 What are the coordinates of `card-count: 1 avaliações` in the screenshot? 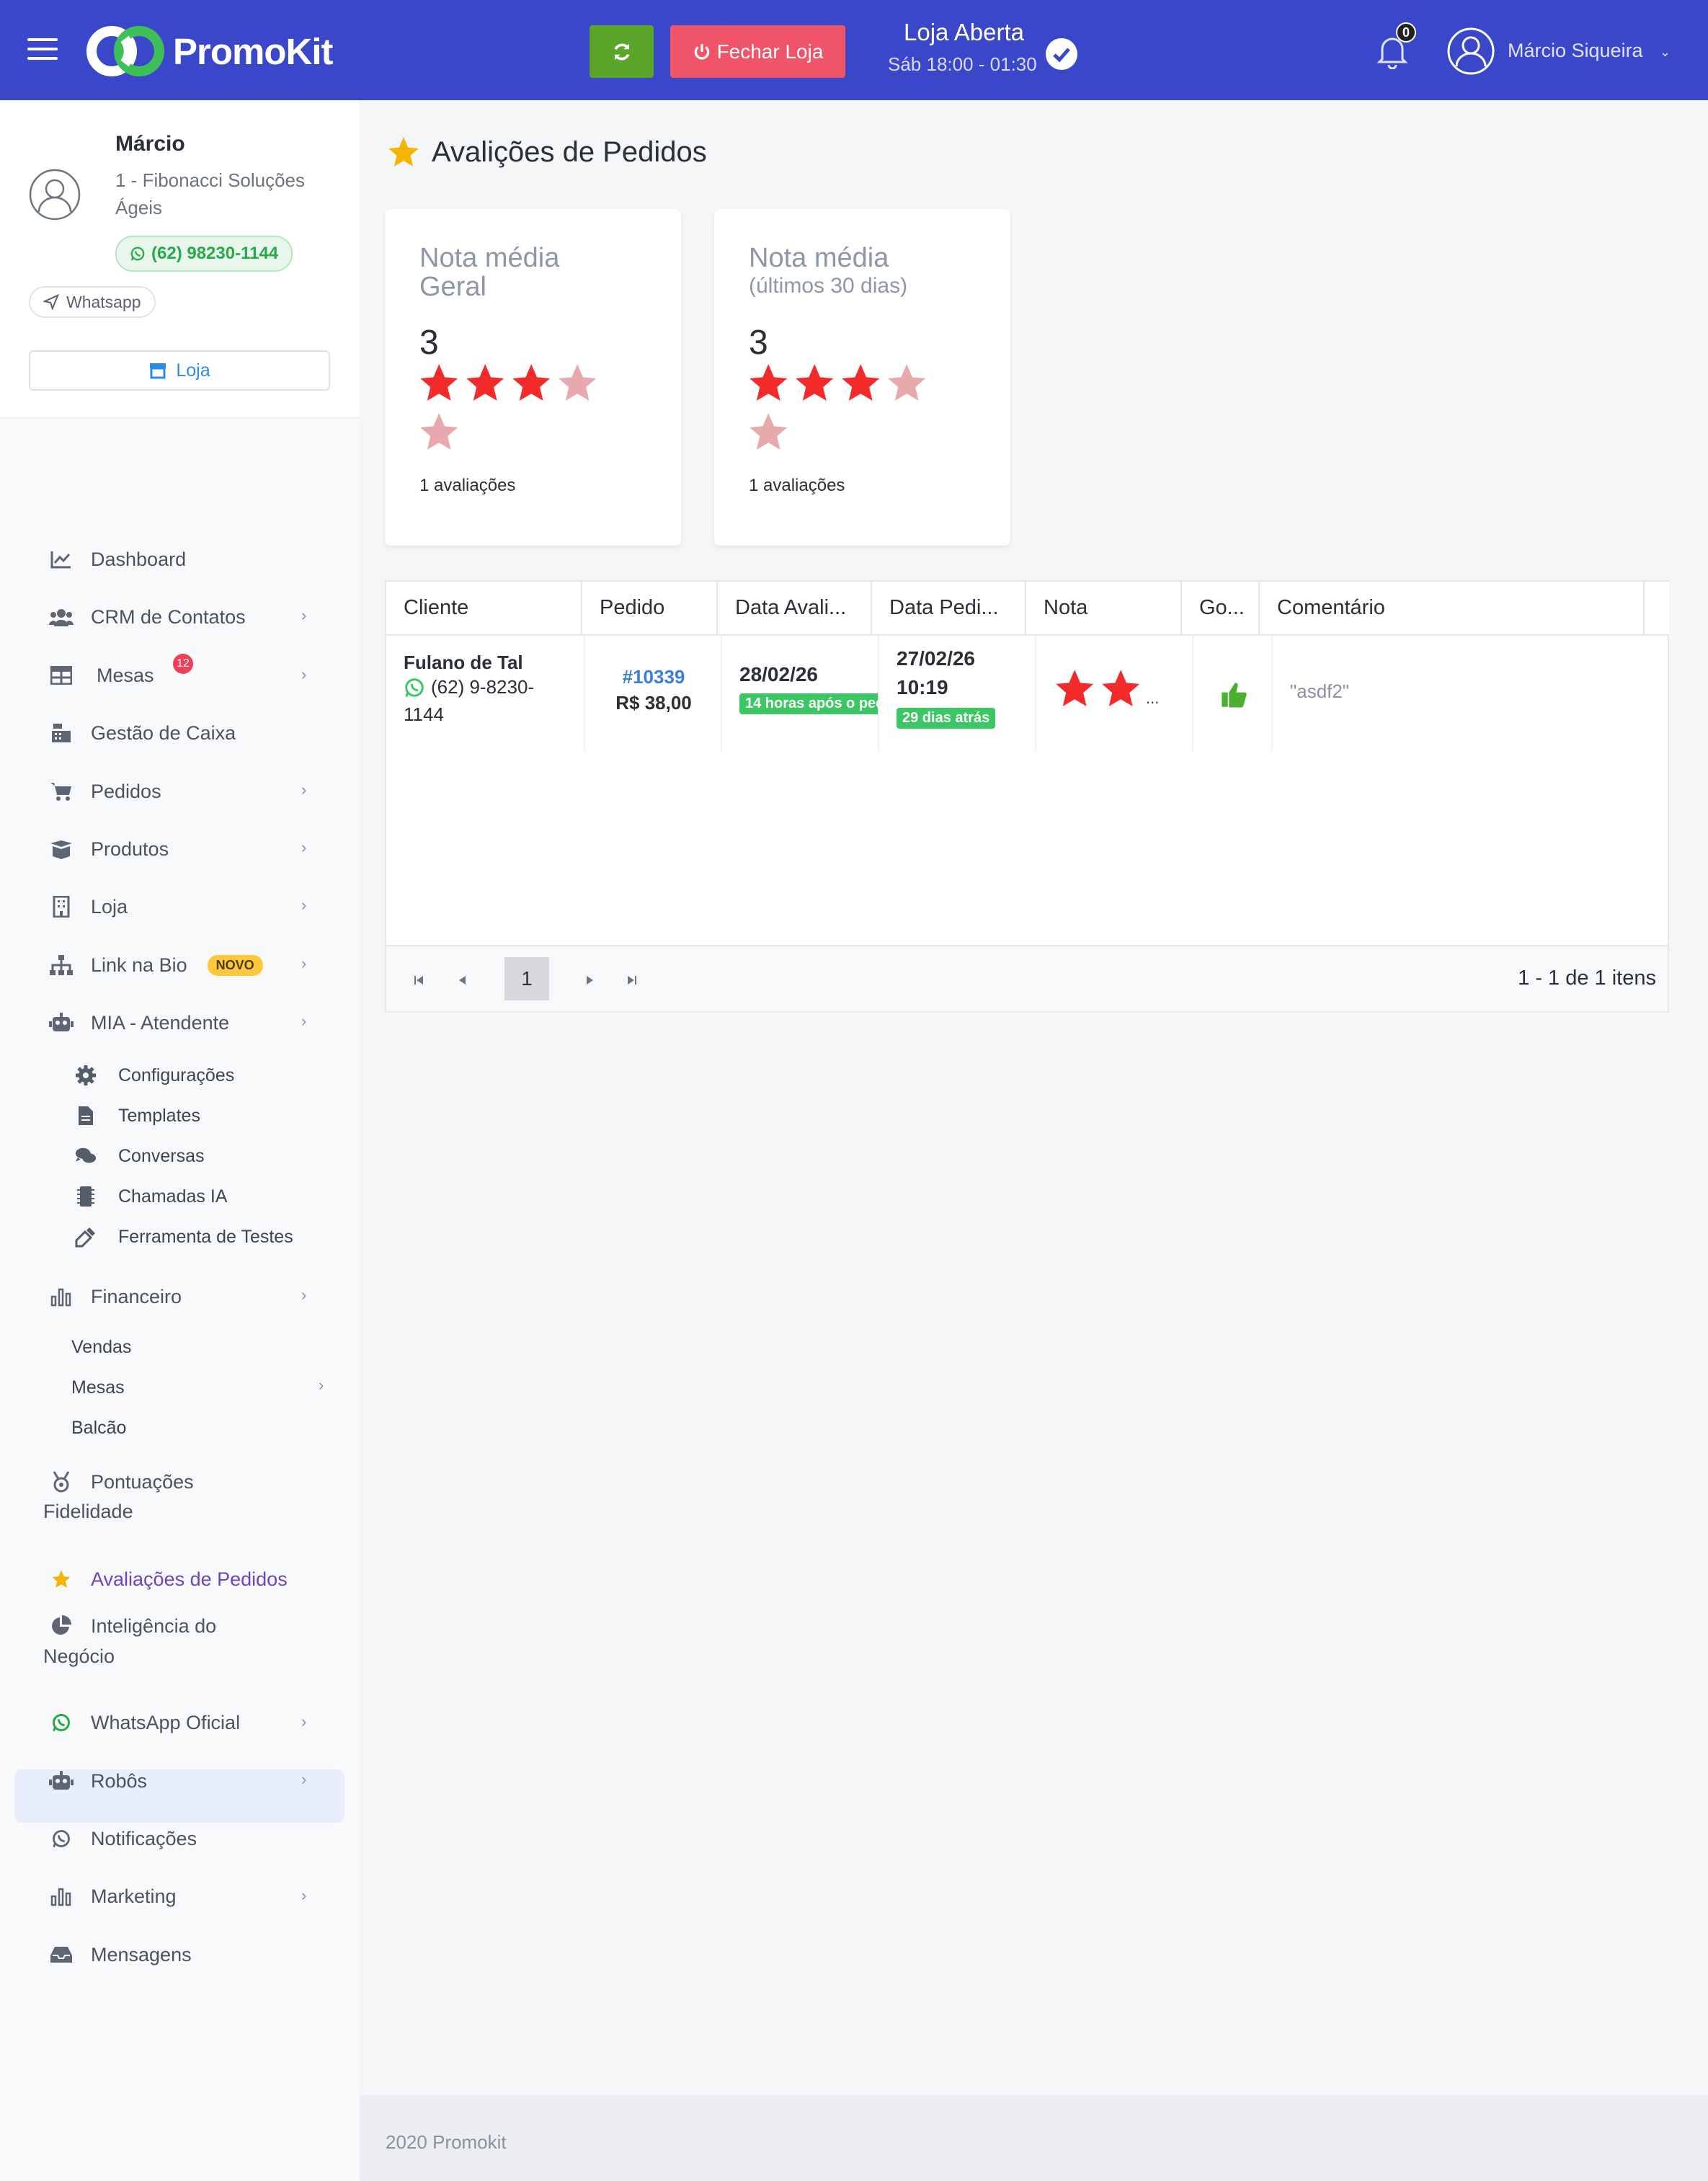 It's located at (797, 485).